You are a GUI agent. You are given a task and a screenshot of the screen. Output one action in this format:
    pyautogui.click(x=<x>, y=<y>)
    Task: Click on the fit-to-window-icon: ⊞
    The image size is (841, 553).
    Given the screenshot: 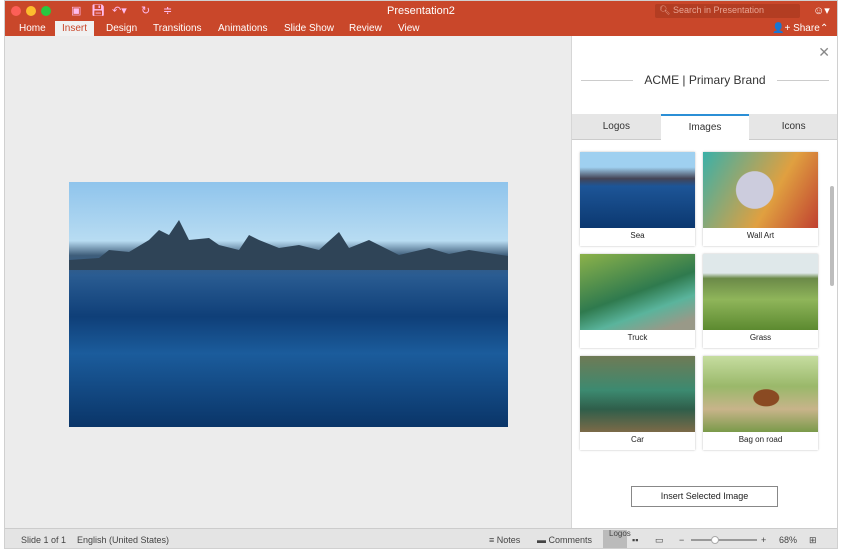 What is the action you would take?
    pyautogui.click(x=813, y=540)
    